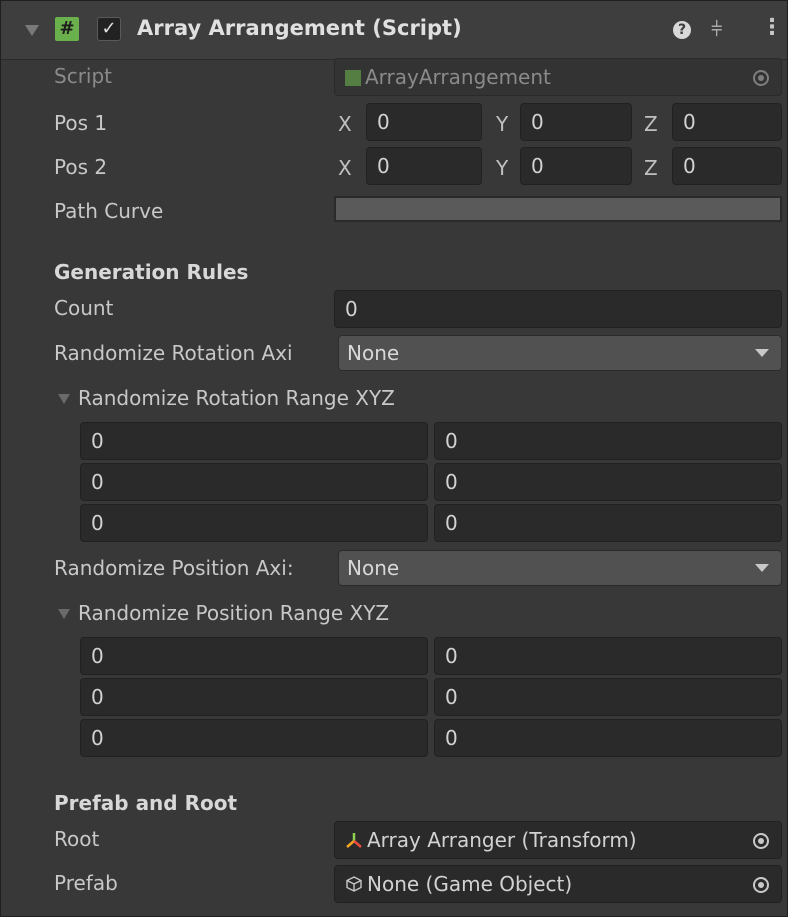 This screenshot has height=917, width=788. What do you see at coordinates (354, 836) in the screenshot?
I see `transform-icon` at bounding box center [354, 836].